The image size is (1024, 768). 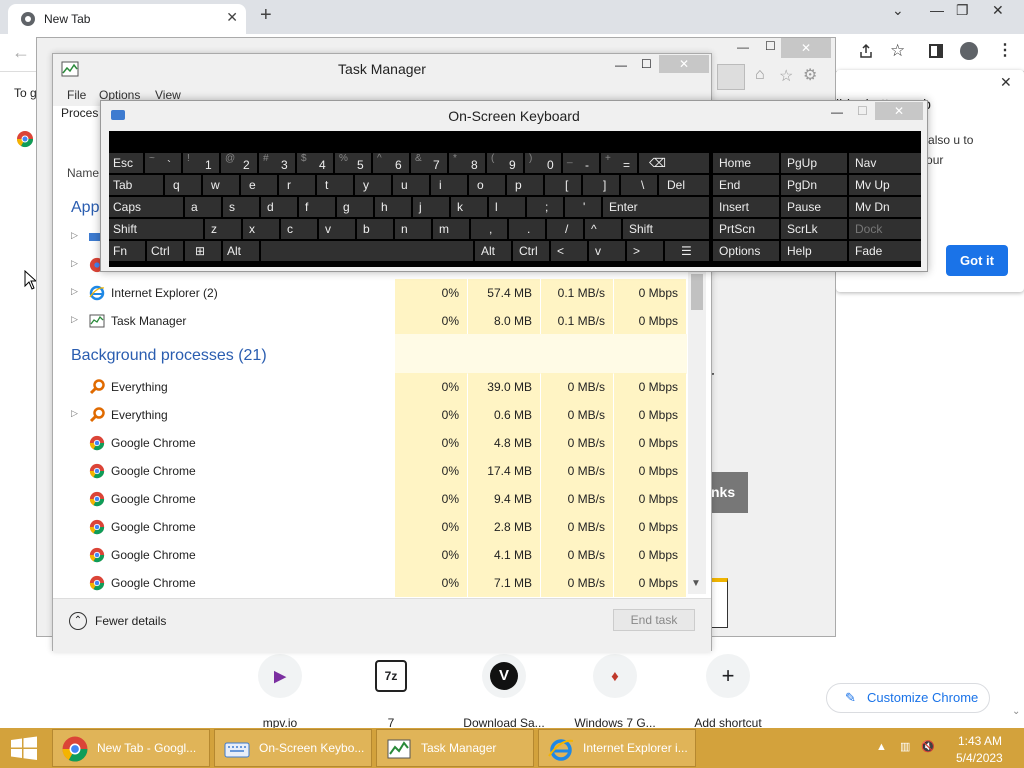 What do you see at coordinates (299, 229) in the screenshot?
I see `key-c: c` at bounding box center [299, 229].